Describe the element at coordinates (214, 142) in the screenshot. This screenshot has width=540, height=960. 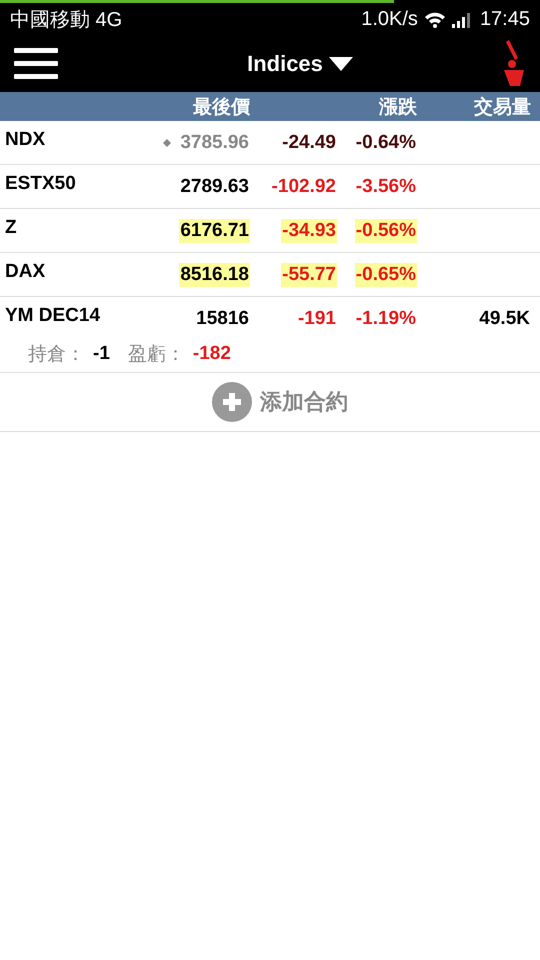
I see `last-price: 3785.96` at that location.